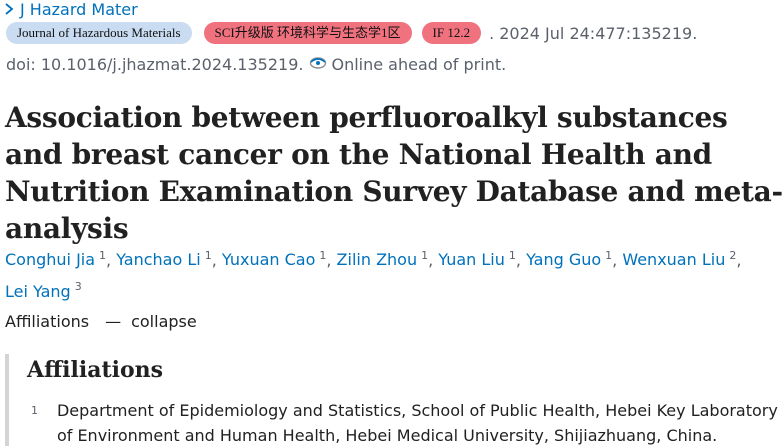 This screenshot has height=448, width=784. Describe the element at coordinates (451, 33) in the screenshot. I see `impact-factor-badge: IF 12.2` at that location.